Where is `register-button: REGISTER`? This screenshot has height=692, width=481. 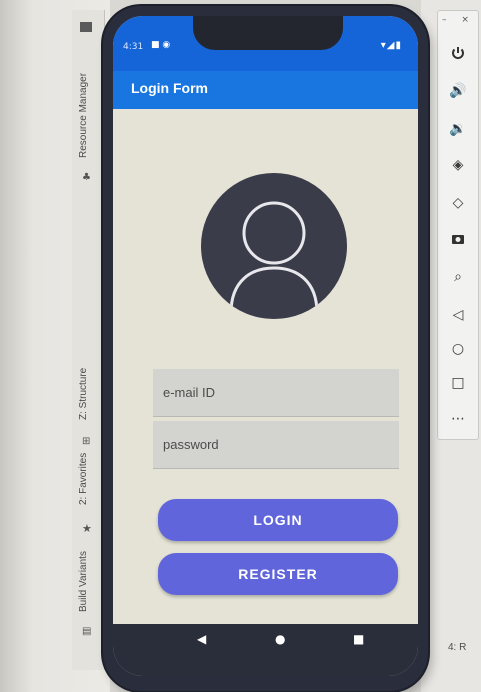
register-button: REGISTER is located at coordinates (278, 574).